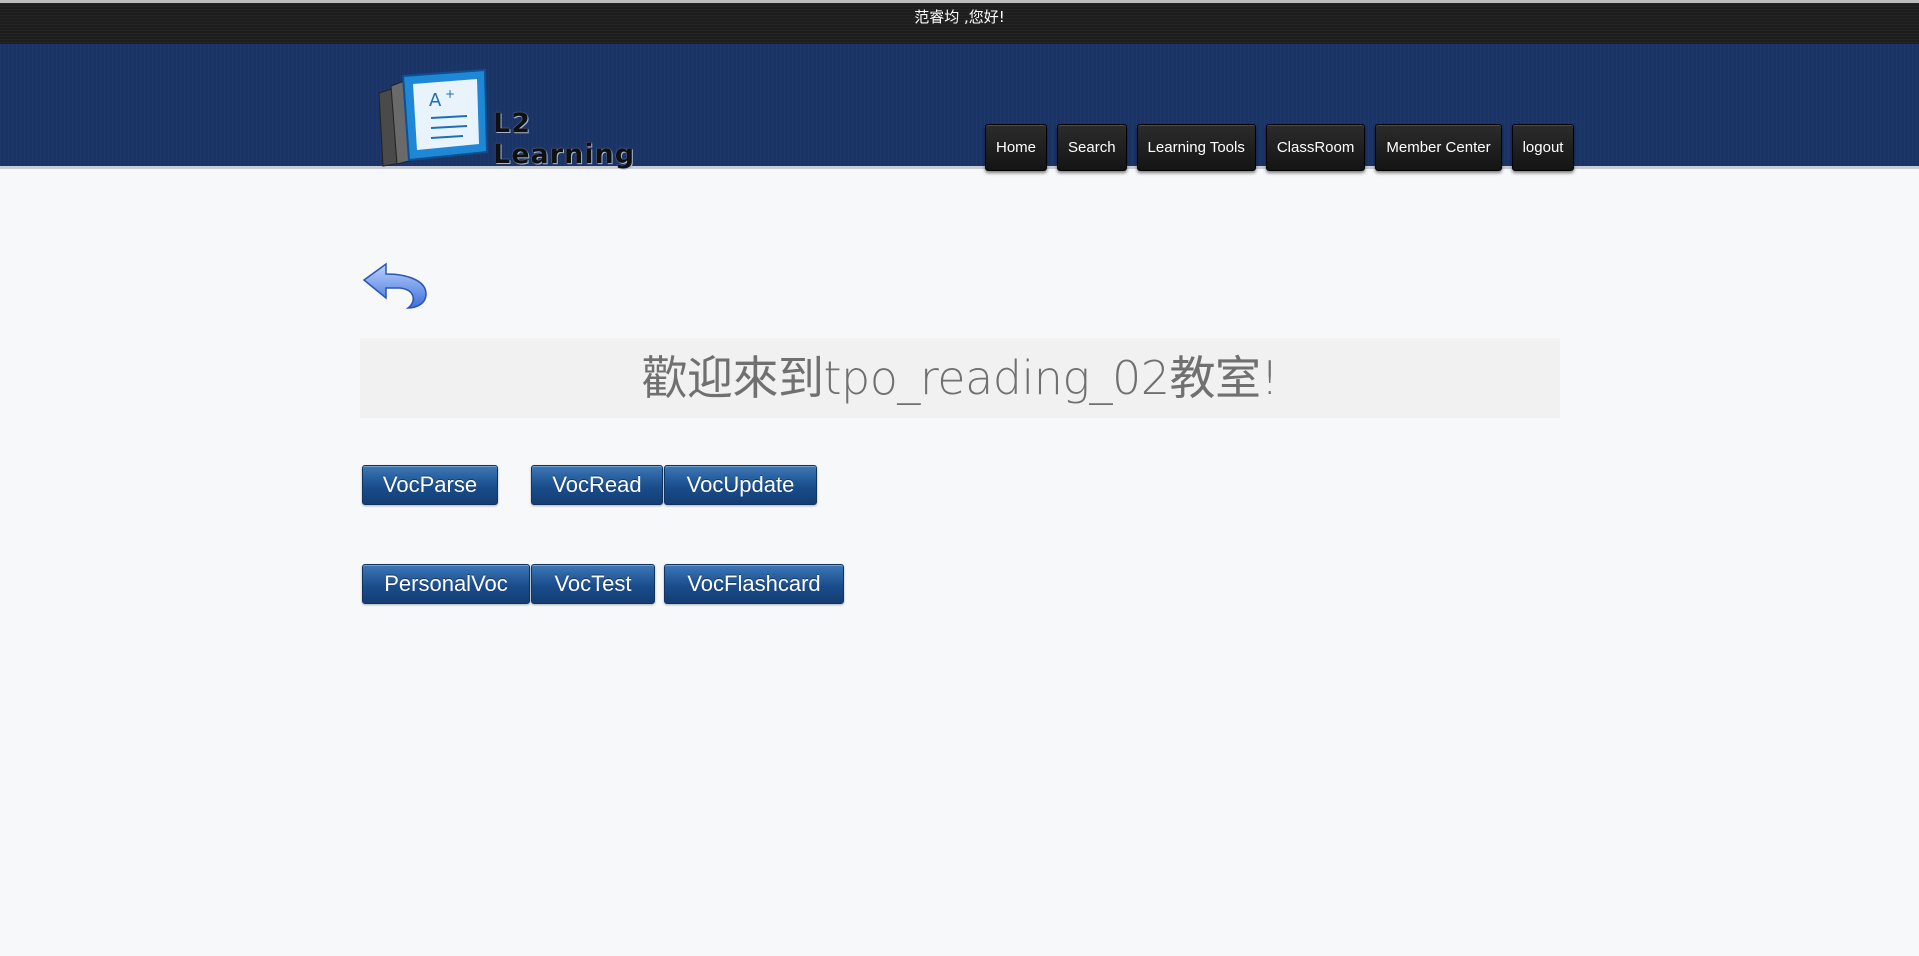 This screenshot has width=1919, height=956. Describe the element at coordinates (754, 584) in the screenshot. I see `voc-flashcard-button: VocFlashcard` at that location.